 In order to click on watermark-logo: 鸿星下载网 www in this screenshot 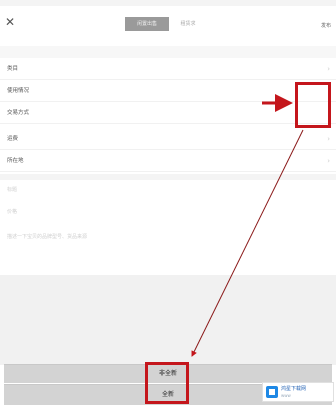, I will do `click(298, 392)`.